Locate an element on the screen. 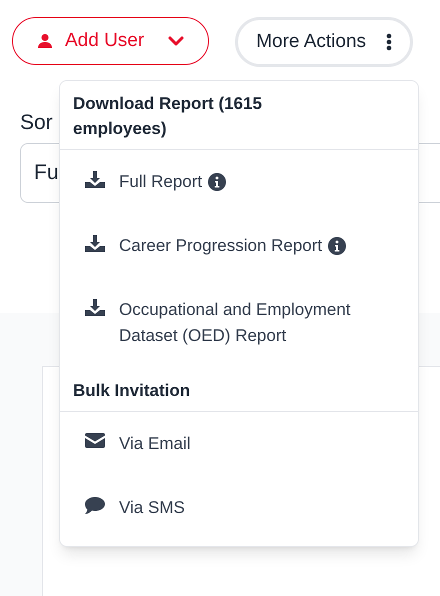  menu-item: Full Report is located at coordinates (230, 182).